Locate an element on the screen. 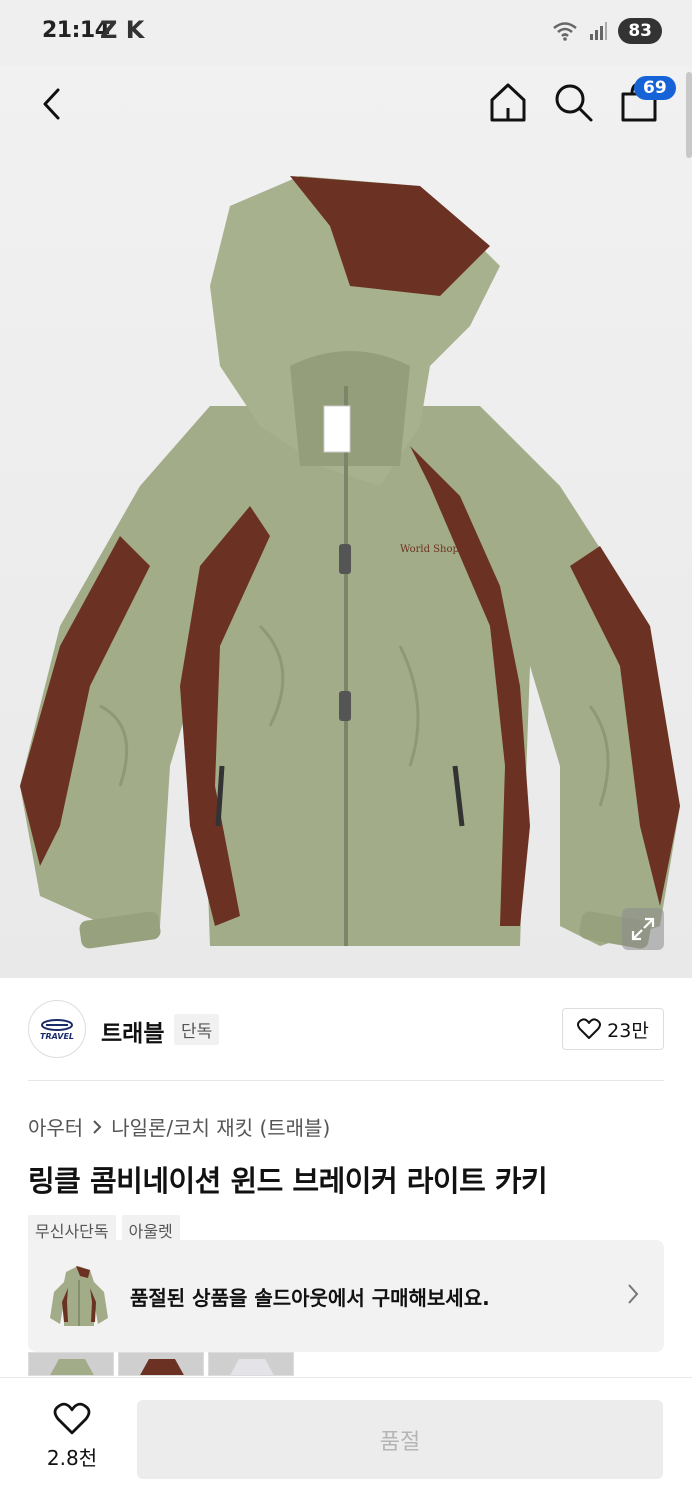 This screenshot has height=1500, width=692. color-option-grey is located at coordinates (251, 1364).